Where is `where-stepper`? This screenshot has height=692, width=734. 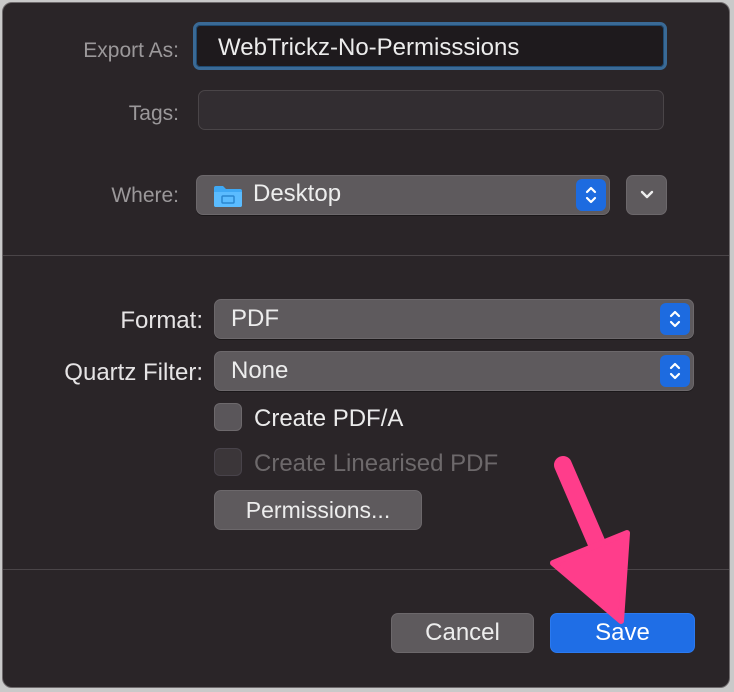
where-stepper is located at coordinates (591, 195).